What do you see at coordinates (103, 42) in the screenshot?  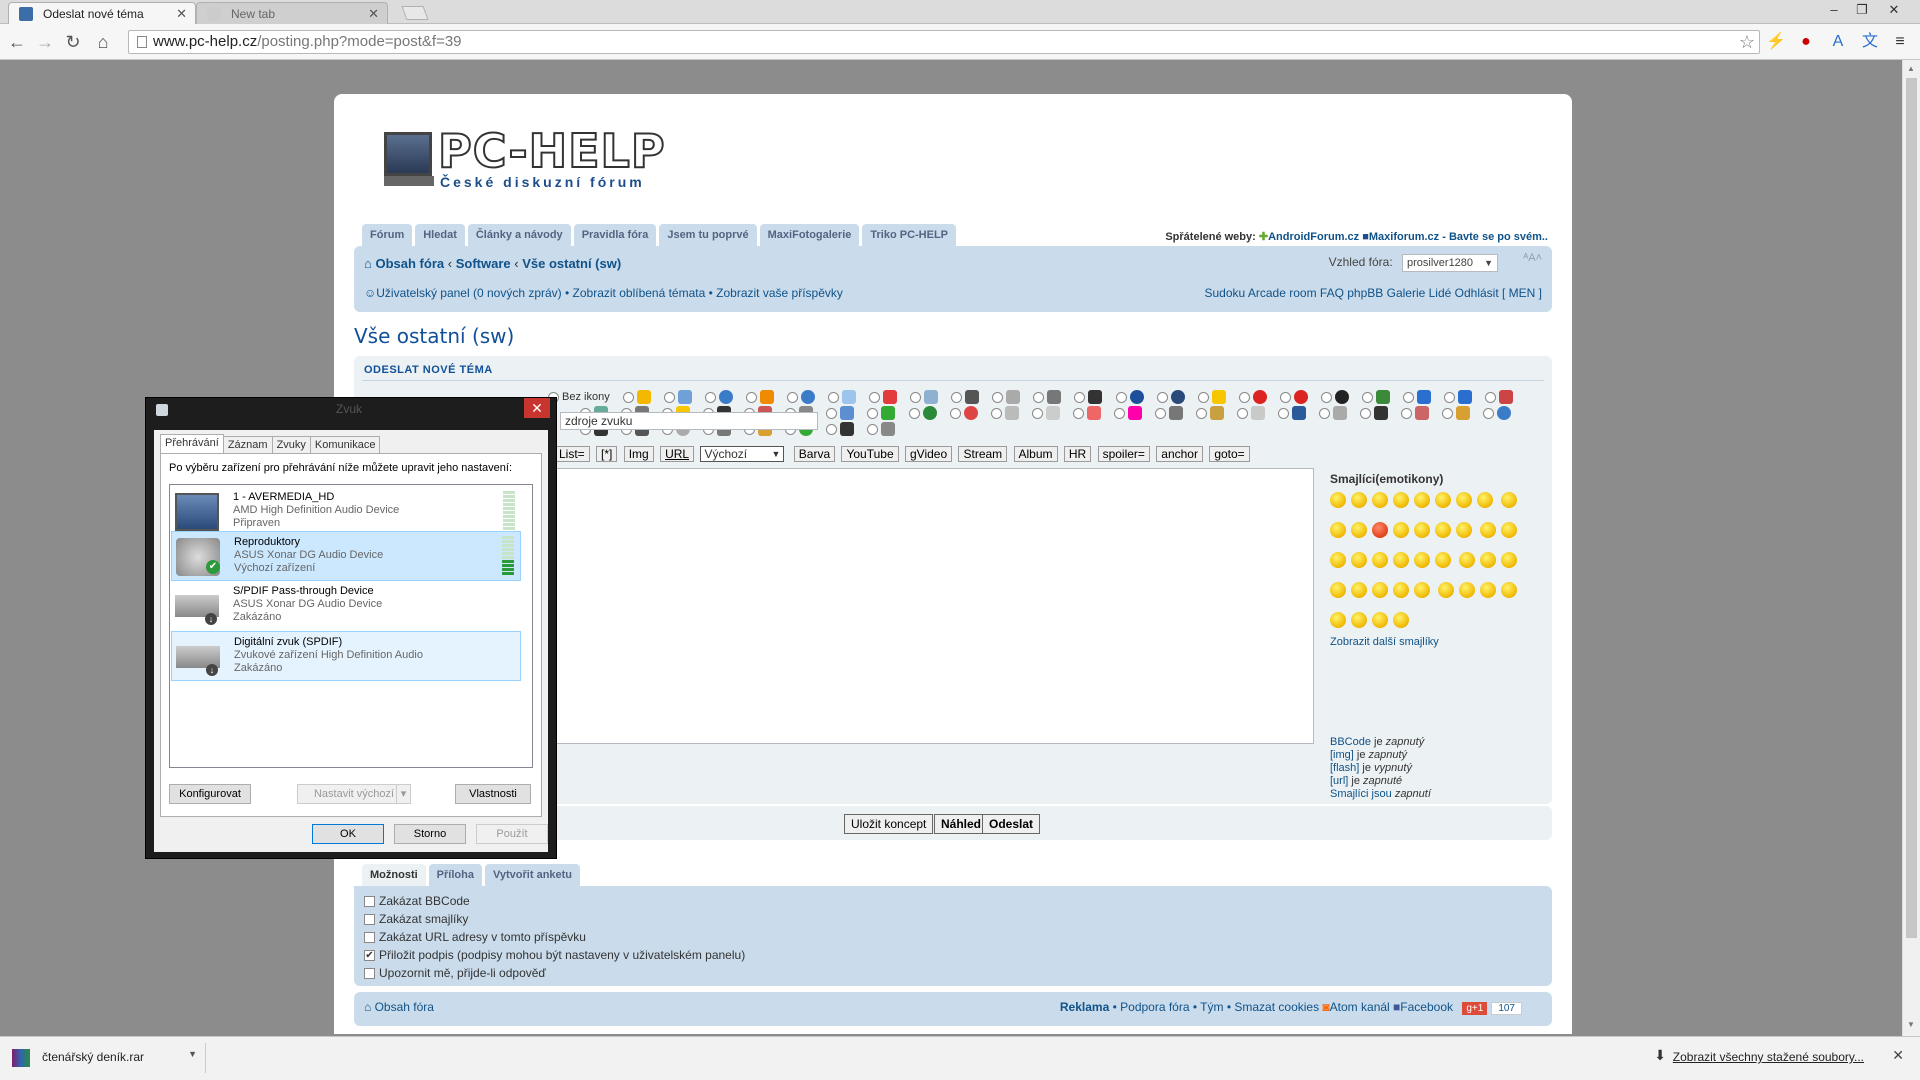 I see `home-icon: ⌂` at bounding box center [103, 42].